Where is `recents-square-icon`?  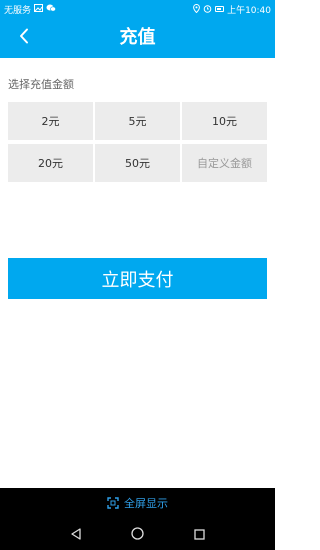 recents-square-icon is located at coordinates (199, 534).